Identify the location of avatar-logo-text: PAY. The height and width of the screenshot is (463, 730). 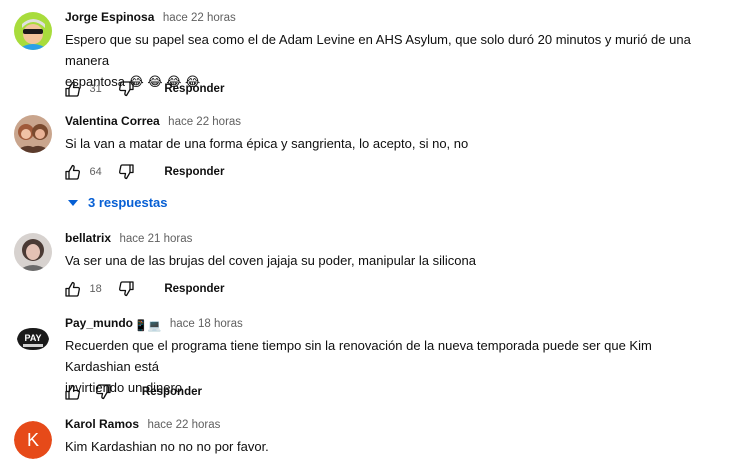
(32, 338).